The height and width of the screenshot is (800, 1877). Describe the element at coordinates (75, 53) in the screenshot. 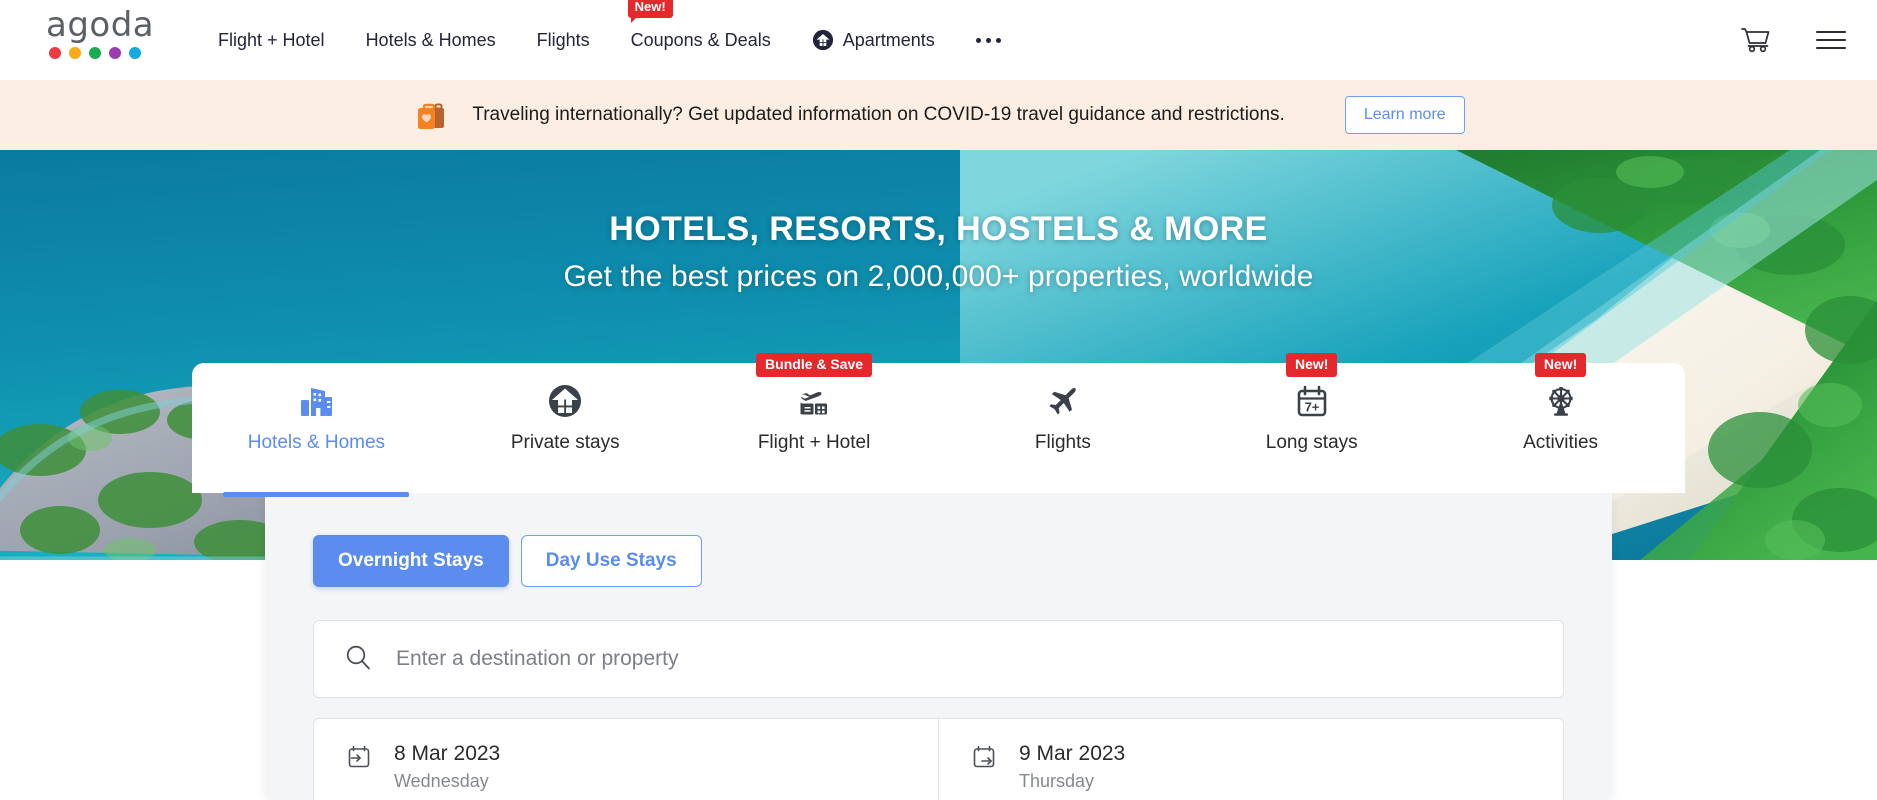

I see `logo-dot-yellow` at that location.